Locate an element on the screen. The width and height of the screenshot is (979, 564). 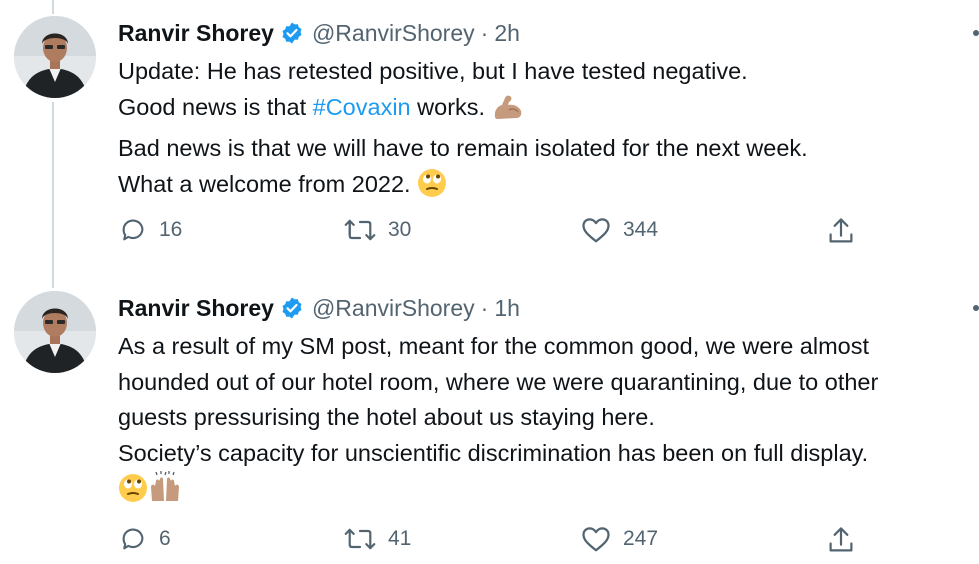
retweet-button: 41 is located at coordinates (377, 539).